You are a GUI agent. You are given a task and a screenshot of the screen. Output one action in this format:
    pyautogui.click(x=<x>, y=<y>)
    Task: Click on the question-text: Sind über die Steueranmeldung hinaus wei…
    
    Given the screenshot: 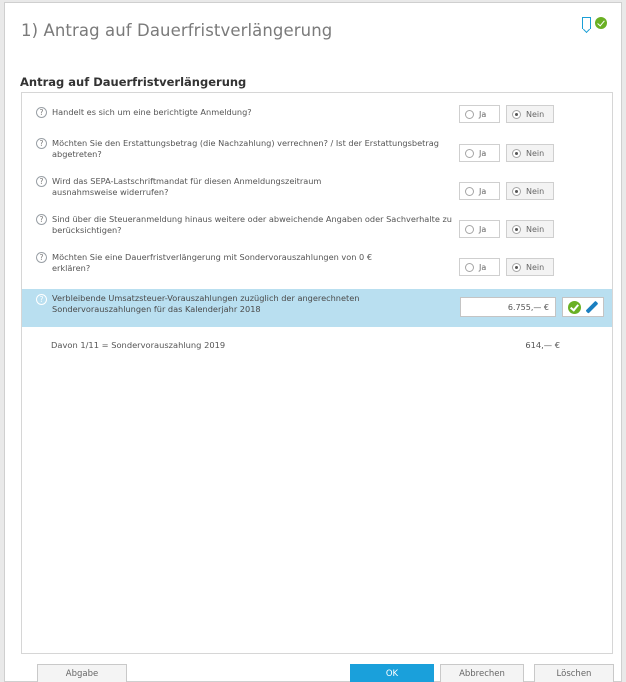 What is the action you would take?
    pyautogui.click(x=252, y=224)
    